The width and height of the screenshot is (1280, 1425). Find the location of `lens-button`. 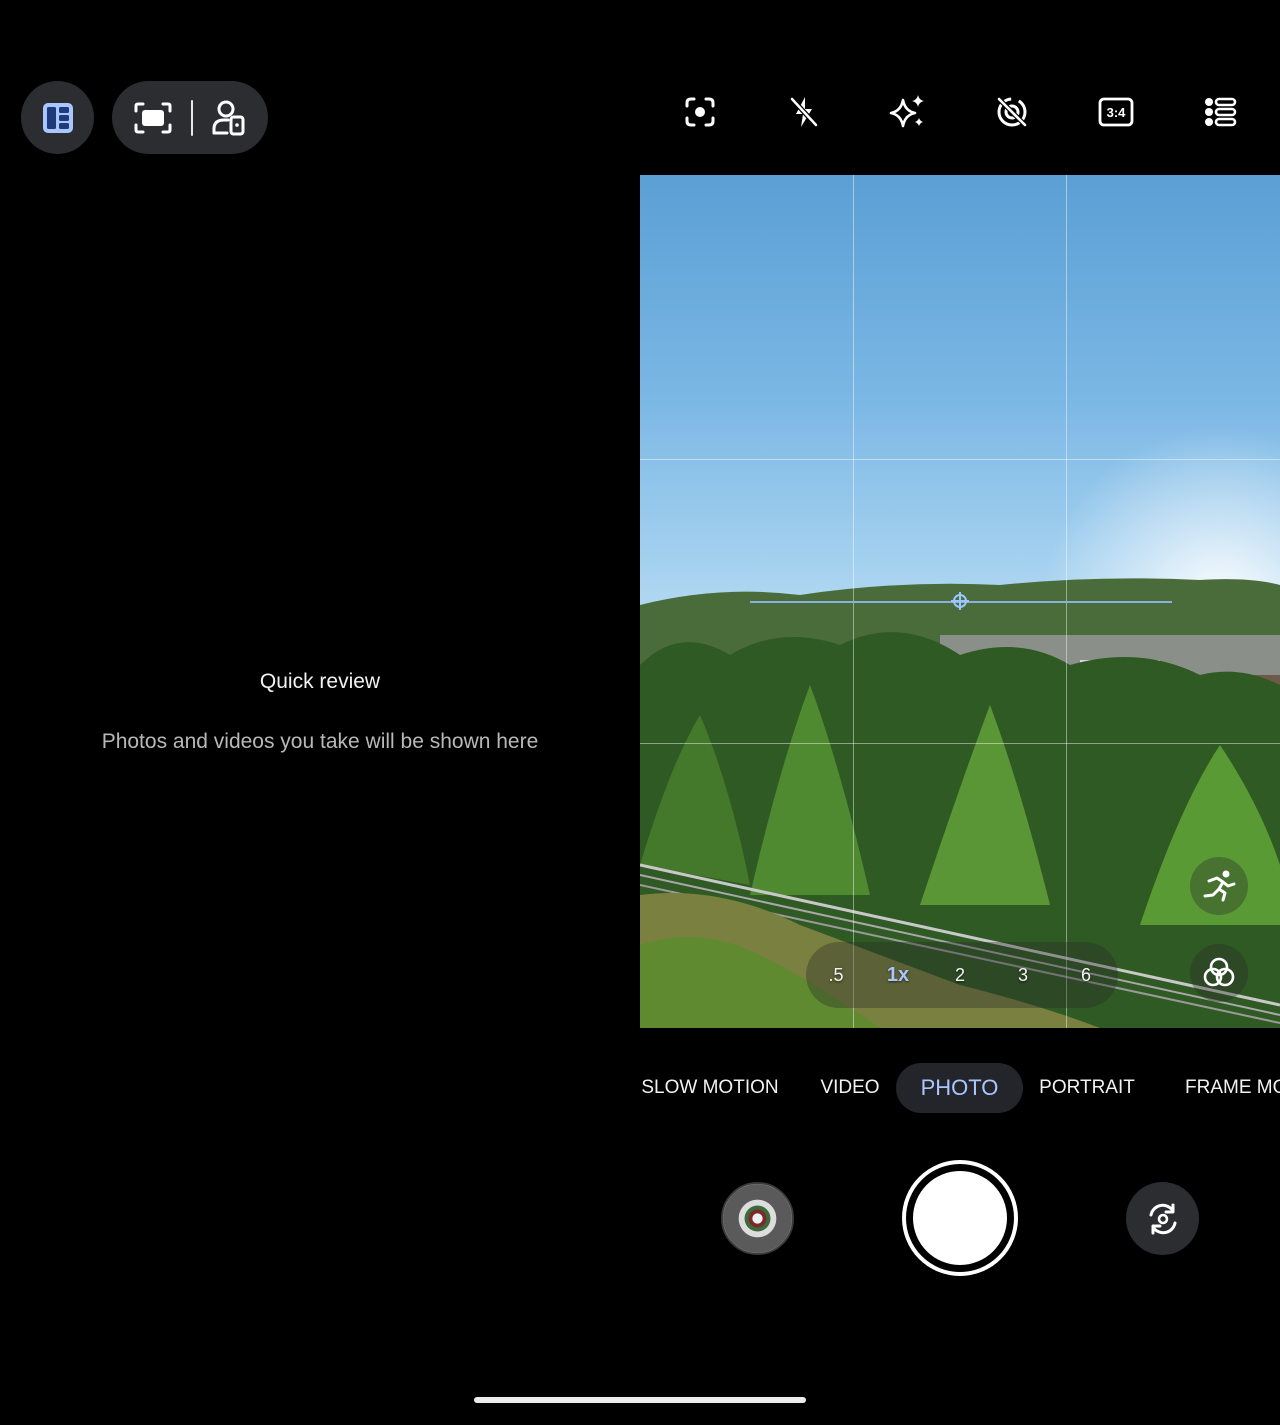

lens-button is located at coordinates (700, 112).